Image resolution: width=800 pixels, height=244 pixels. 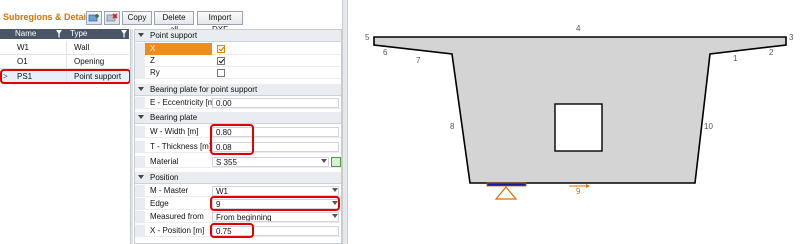 I want to click on eccentricity-input: 0.00, so click(x=275, y=103).